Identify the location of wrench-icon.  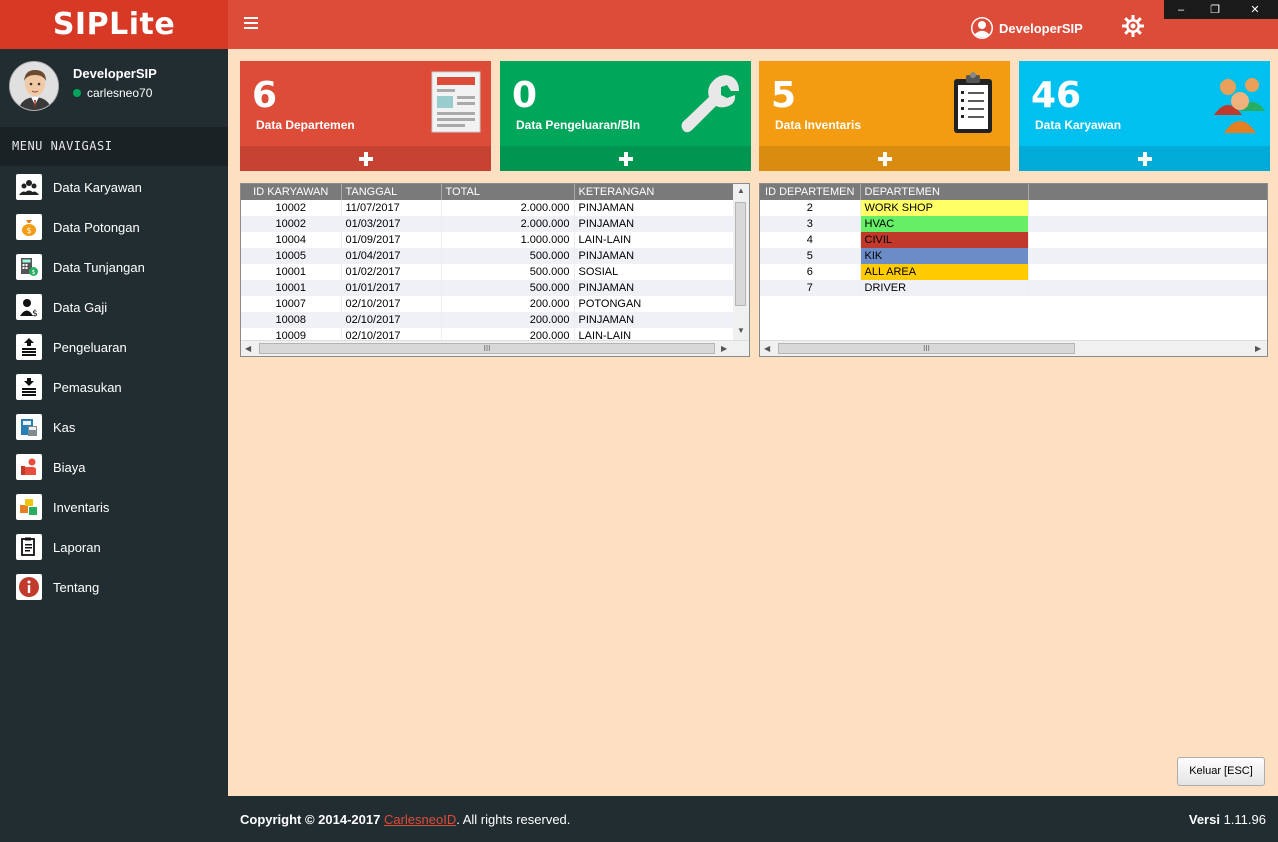
(711, 106).